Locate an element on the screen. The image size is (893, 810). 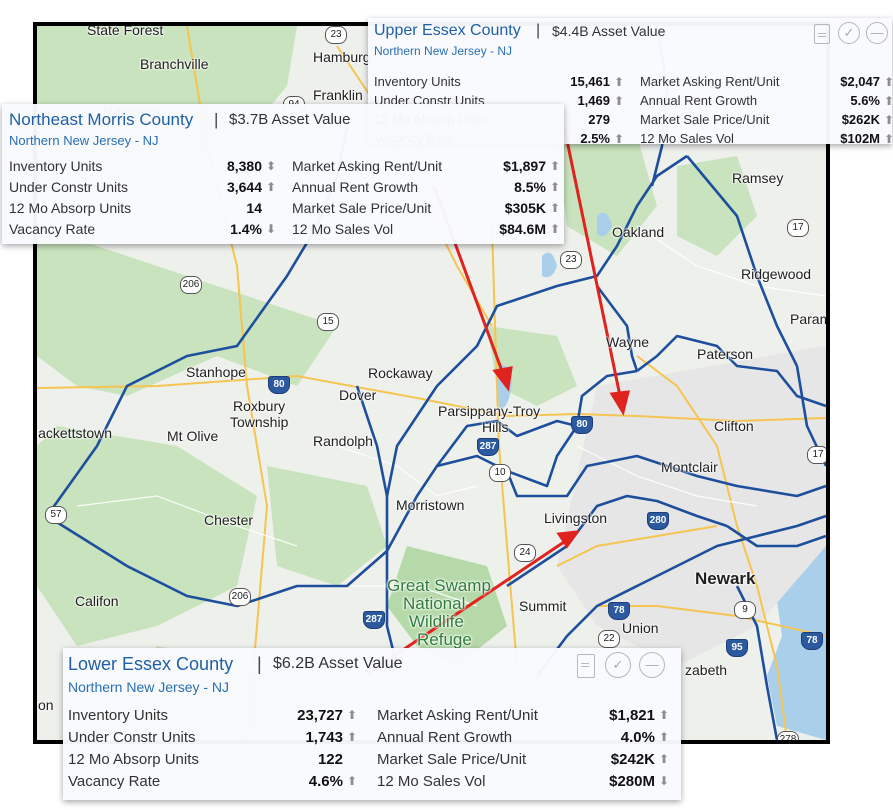
park-label: Wildlife is located at coordinates (436, 621).